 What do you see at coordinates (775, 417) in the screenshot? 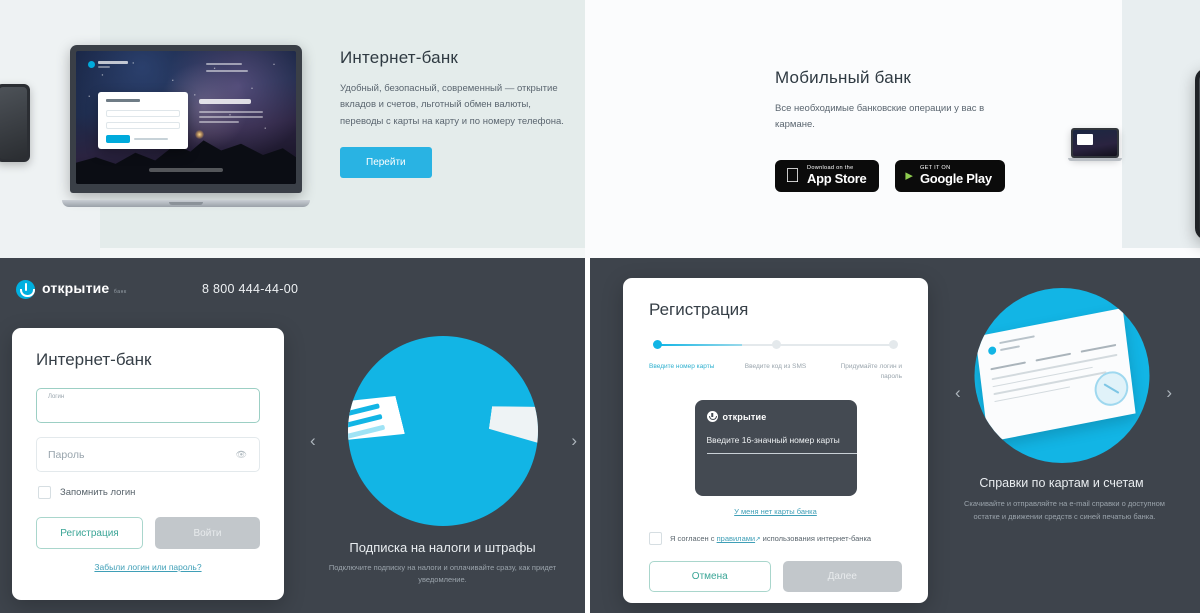
I see `card-brand: открытие` at bounding box center [775, 417].